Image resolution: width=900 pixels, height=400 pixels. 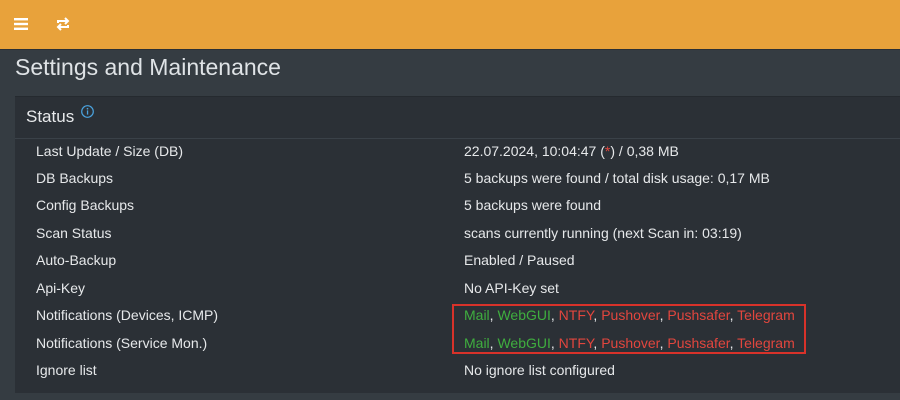 I want to click on row-api-key: Api-Key No API-Key set, so click(x=457, y=288).